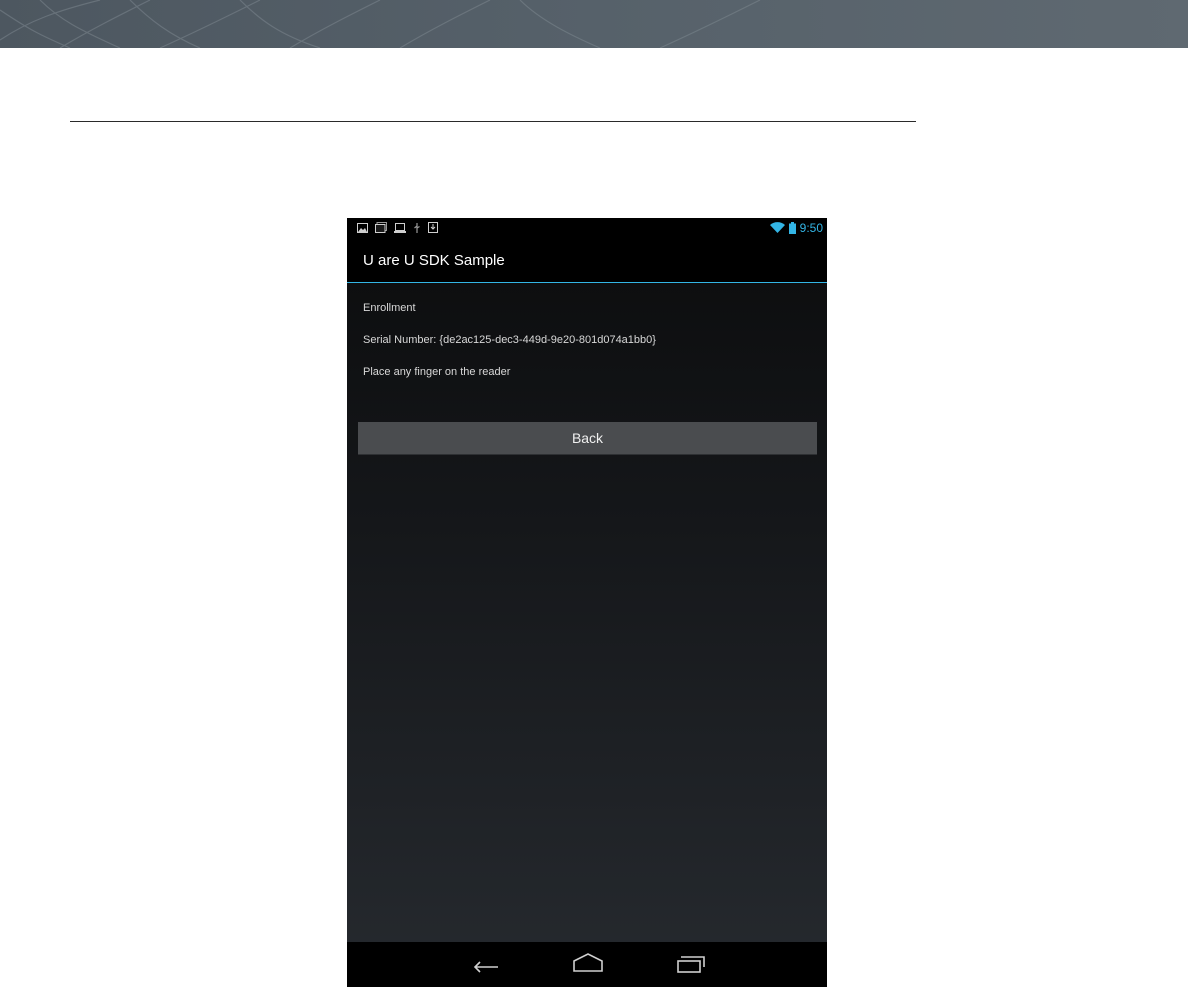  What do you see at coordinates (437, 372) in the screenshot?
I see `instruction-text: Place any finger on the reader` at bounding box center [437, 372].